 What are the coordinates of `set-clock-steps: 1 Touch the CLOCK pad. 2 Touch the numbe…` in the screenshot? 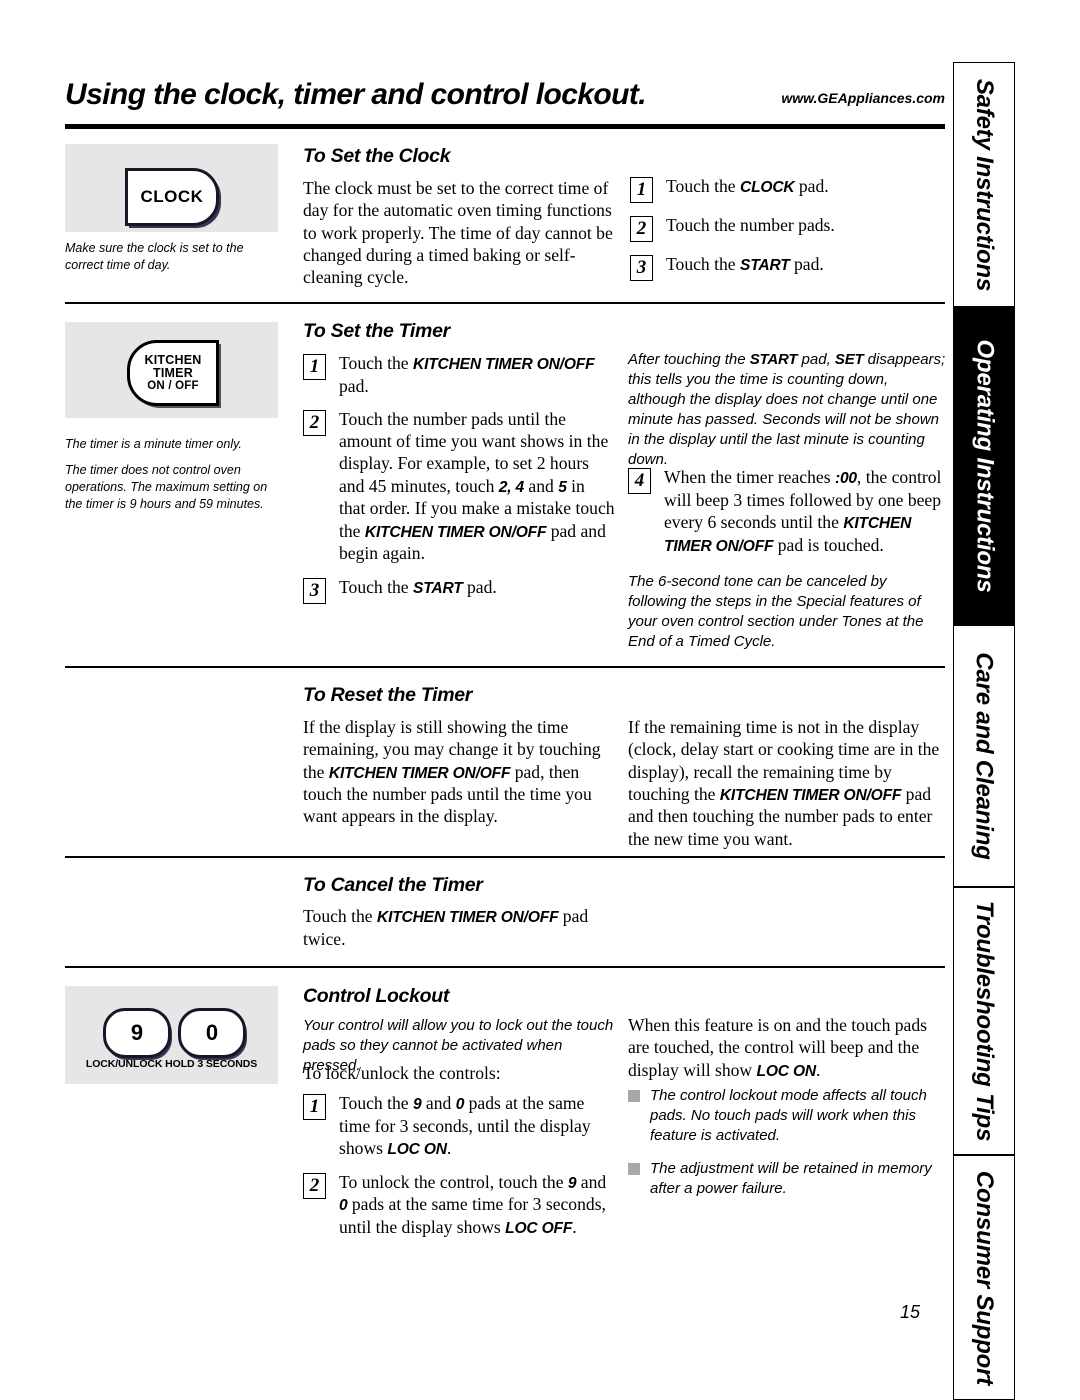 It's located at (785, 233).